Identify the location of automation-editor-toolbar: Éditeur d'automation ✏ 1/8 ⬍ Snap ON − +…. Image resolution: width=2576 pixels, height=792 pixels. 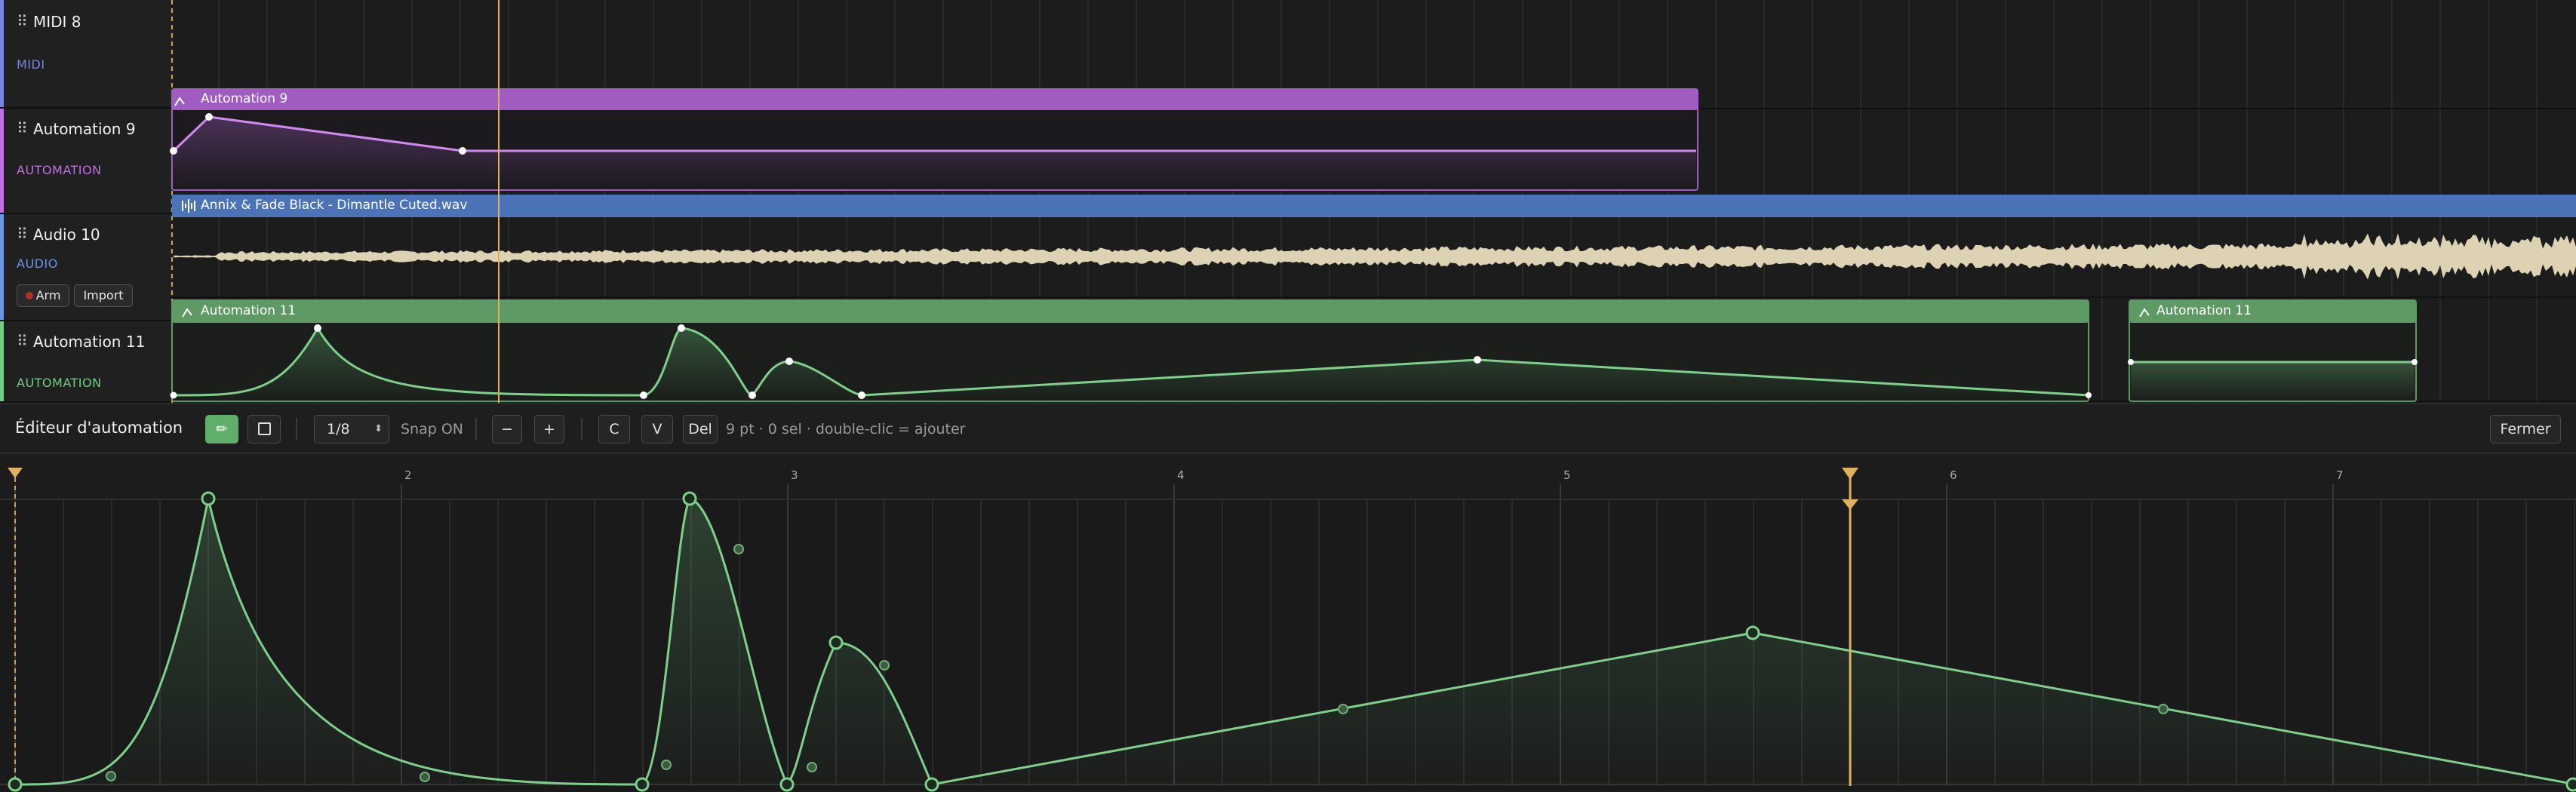
(1288, 428).